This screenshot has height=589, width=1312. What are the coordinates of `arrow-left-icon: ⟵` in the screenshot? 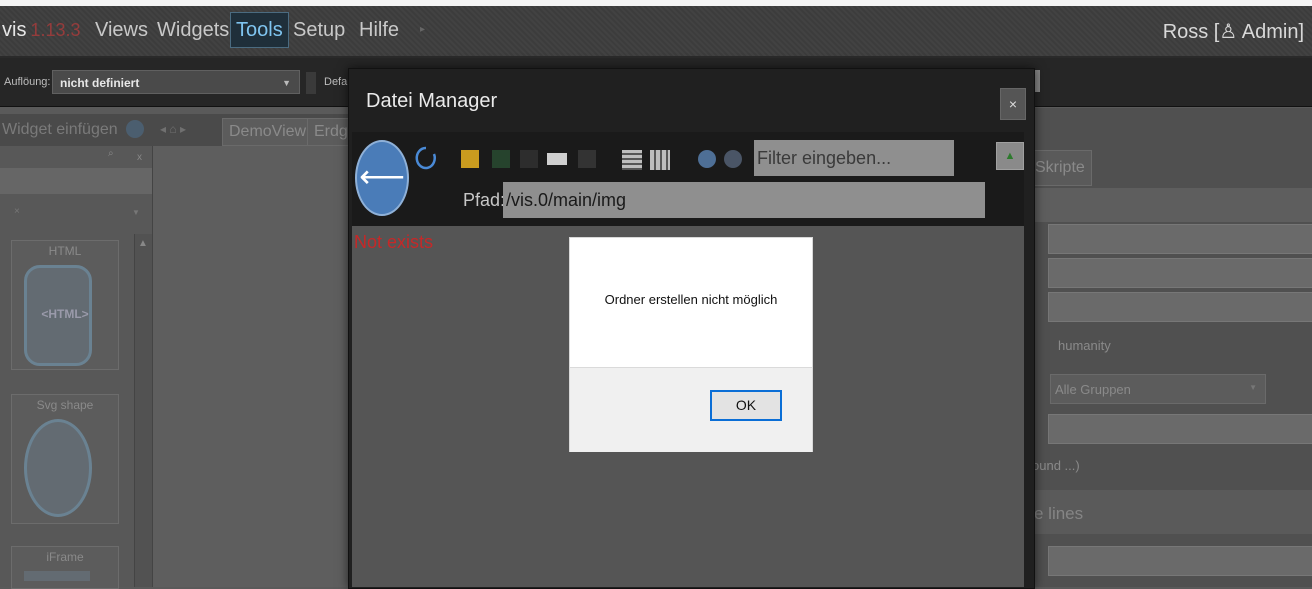 It's located at (382, 176).